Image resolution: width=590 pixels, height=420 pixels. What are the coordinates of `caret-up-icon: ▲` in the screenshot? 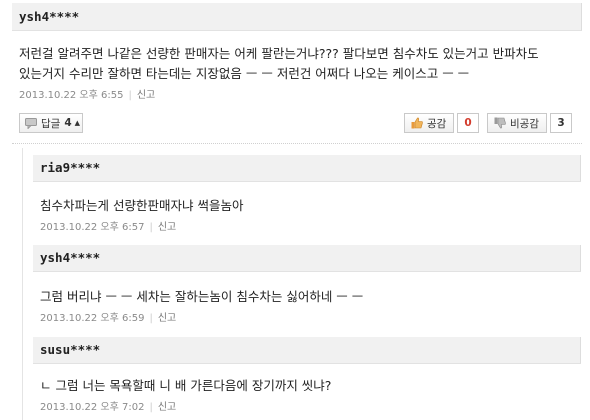 It's located at (77, 123).